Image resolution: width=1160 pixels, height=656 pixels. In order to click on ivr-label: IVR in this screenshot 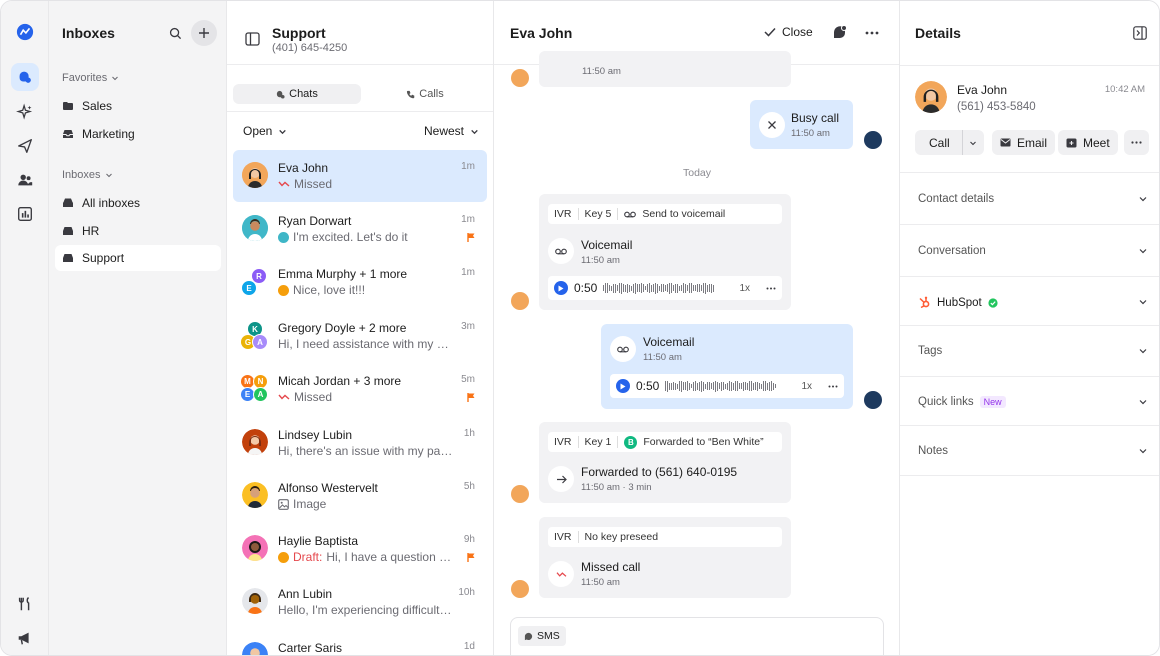, I will do `click(566, 537)`.